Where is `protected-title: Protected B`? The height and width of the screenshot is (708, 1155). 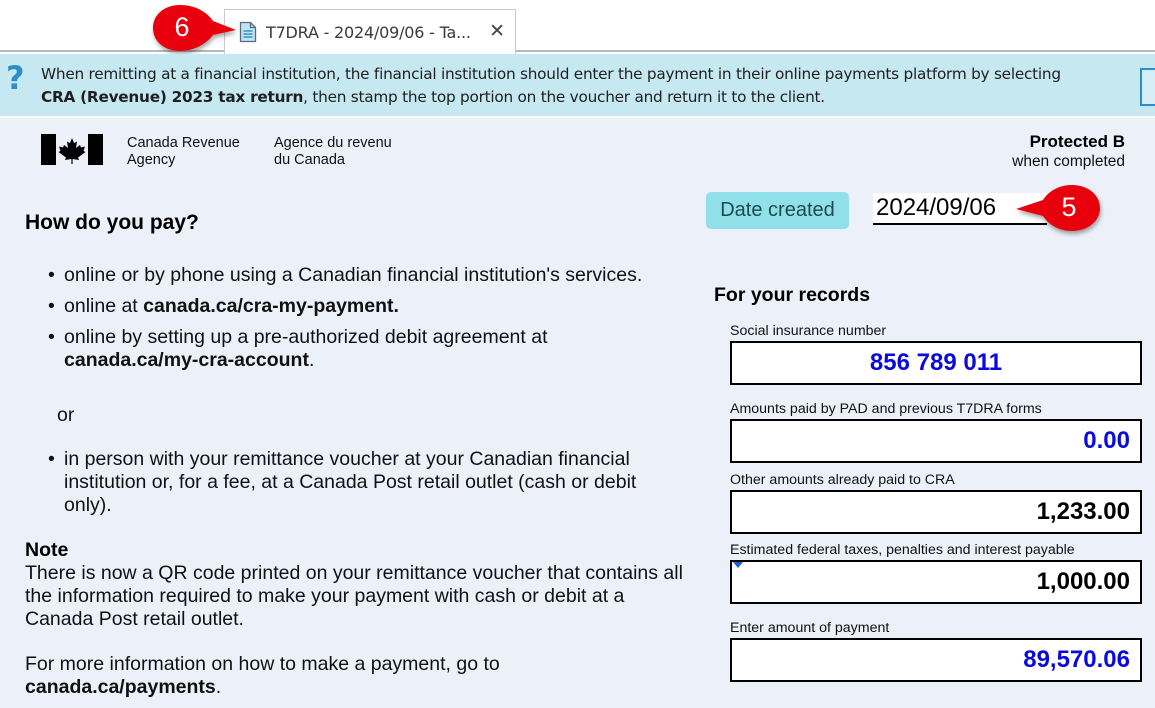 protected-title: Protected B is located at coordinates (1077, 141).